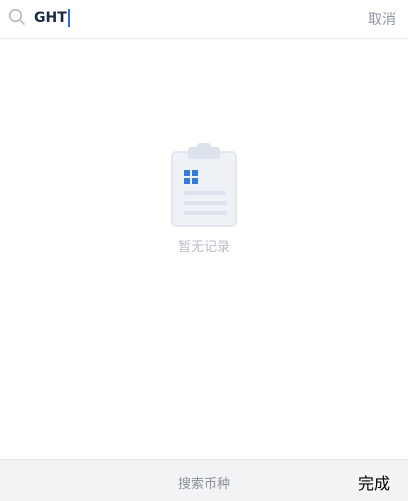 The height and width of the screenshot is (501, 408). I want to click on clipboard-icon, so click(204, 185).